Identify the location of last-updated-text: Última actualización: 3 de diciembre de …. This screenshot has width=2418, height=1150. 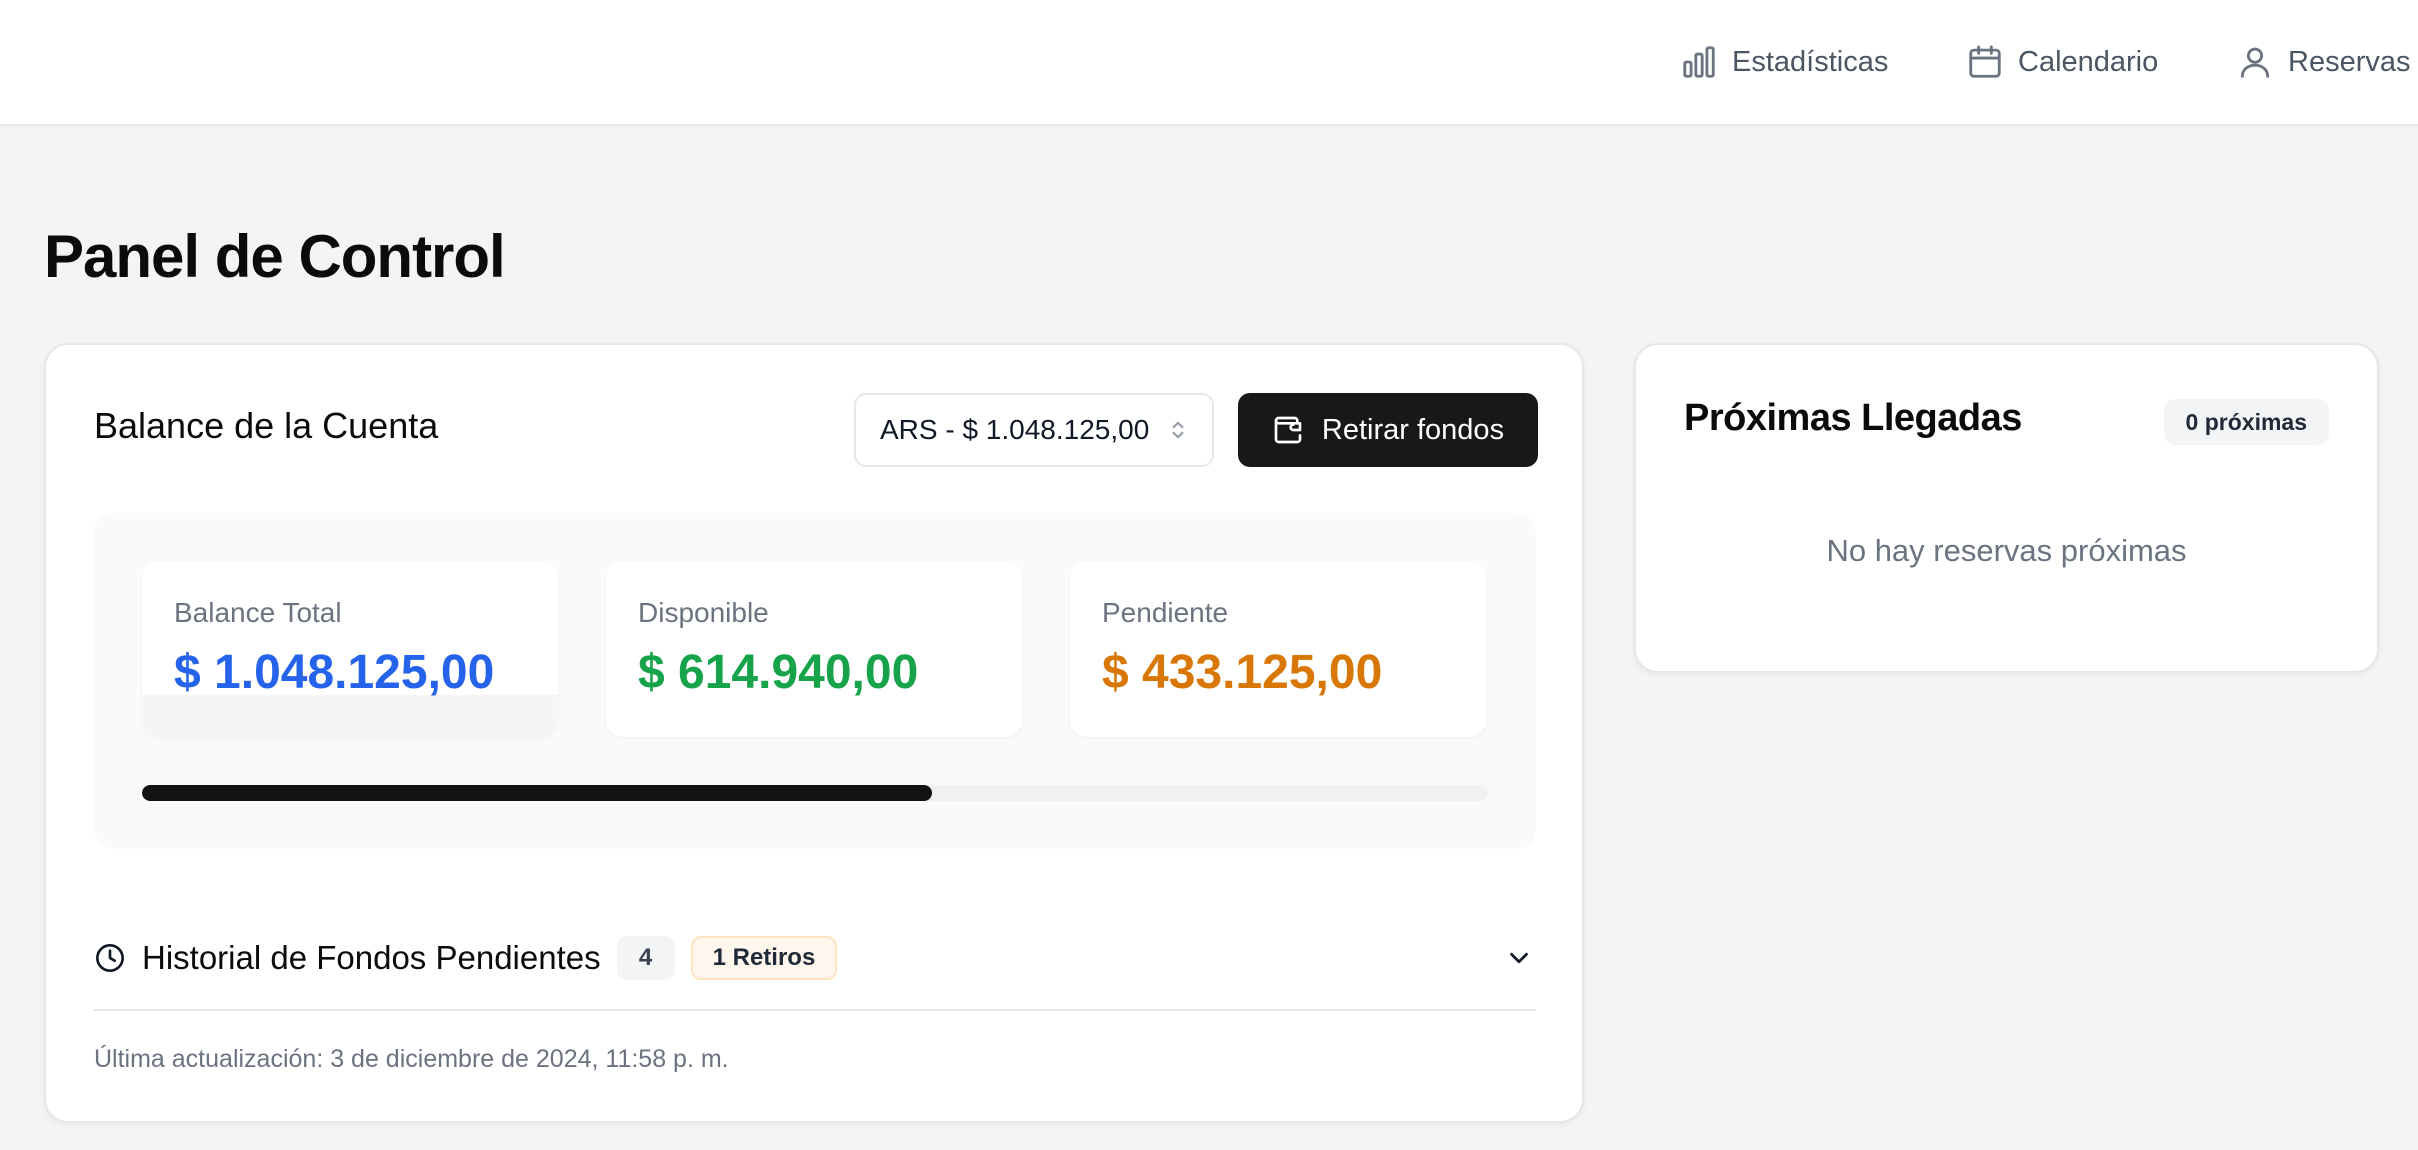
(411, 1059).